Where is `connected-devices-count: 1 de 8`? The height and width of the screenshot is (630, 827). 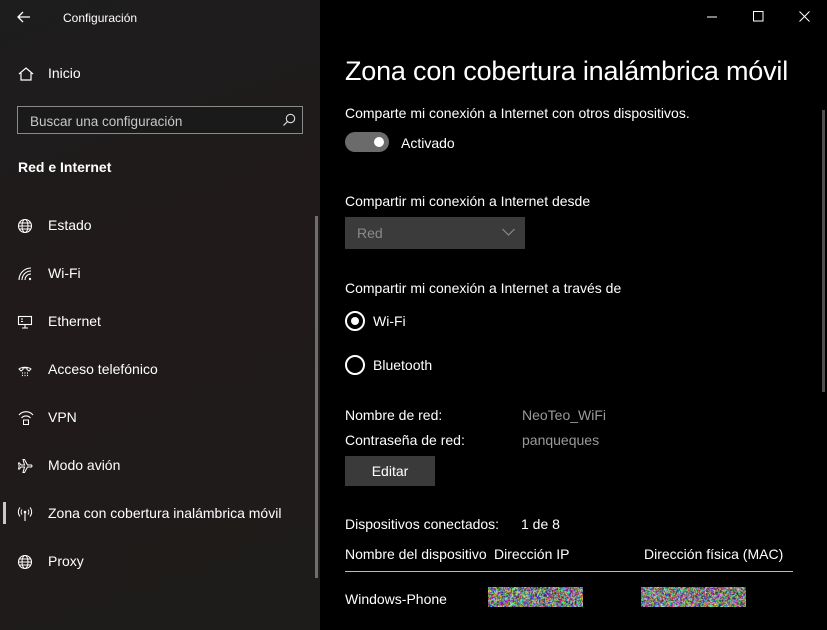 connected-devices-count: 1 de 8 is located at coordinates (540, 524).